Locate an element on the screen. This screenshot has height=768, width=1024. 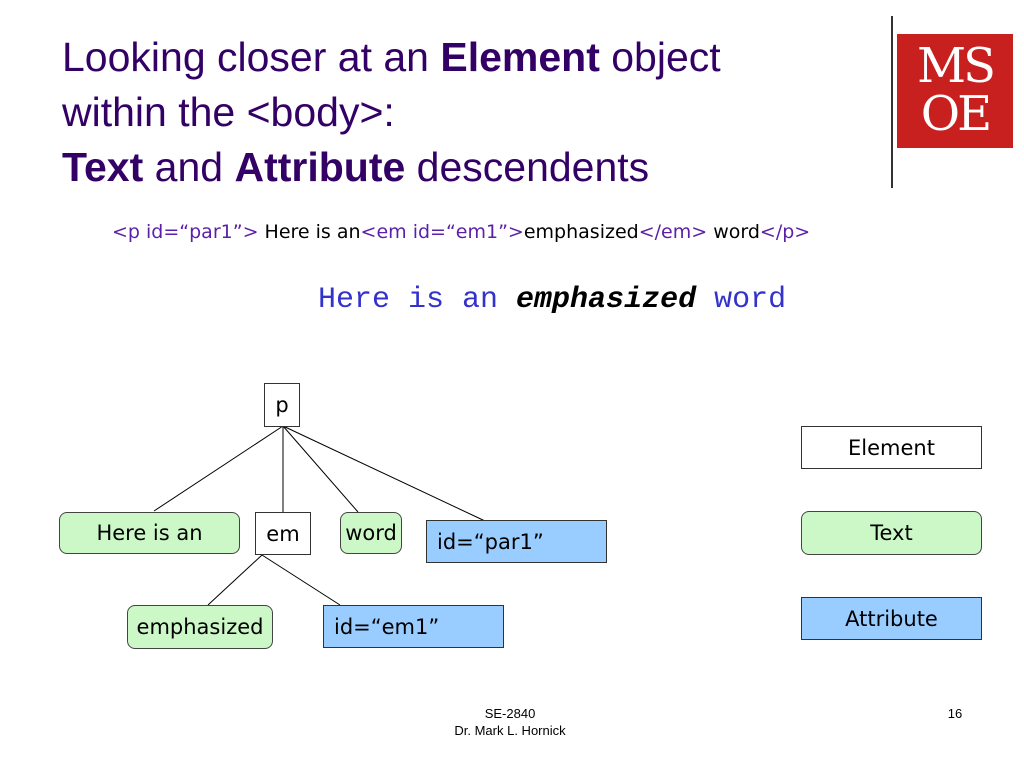
node-text-here-is-an: Here is an is located at coordinates (149, 533).